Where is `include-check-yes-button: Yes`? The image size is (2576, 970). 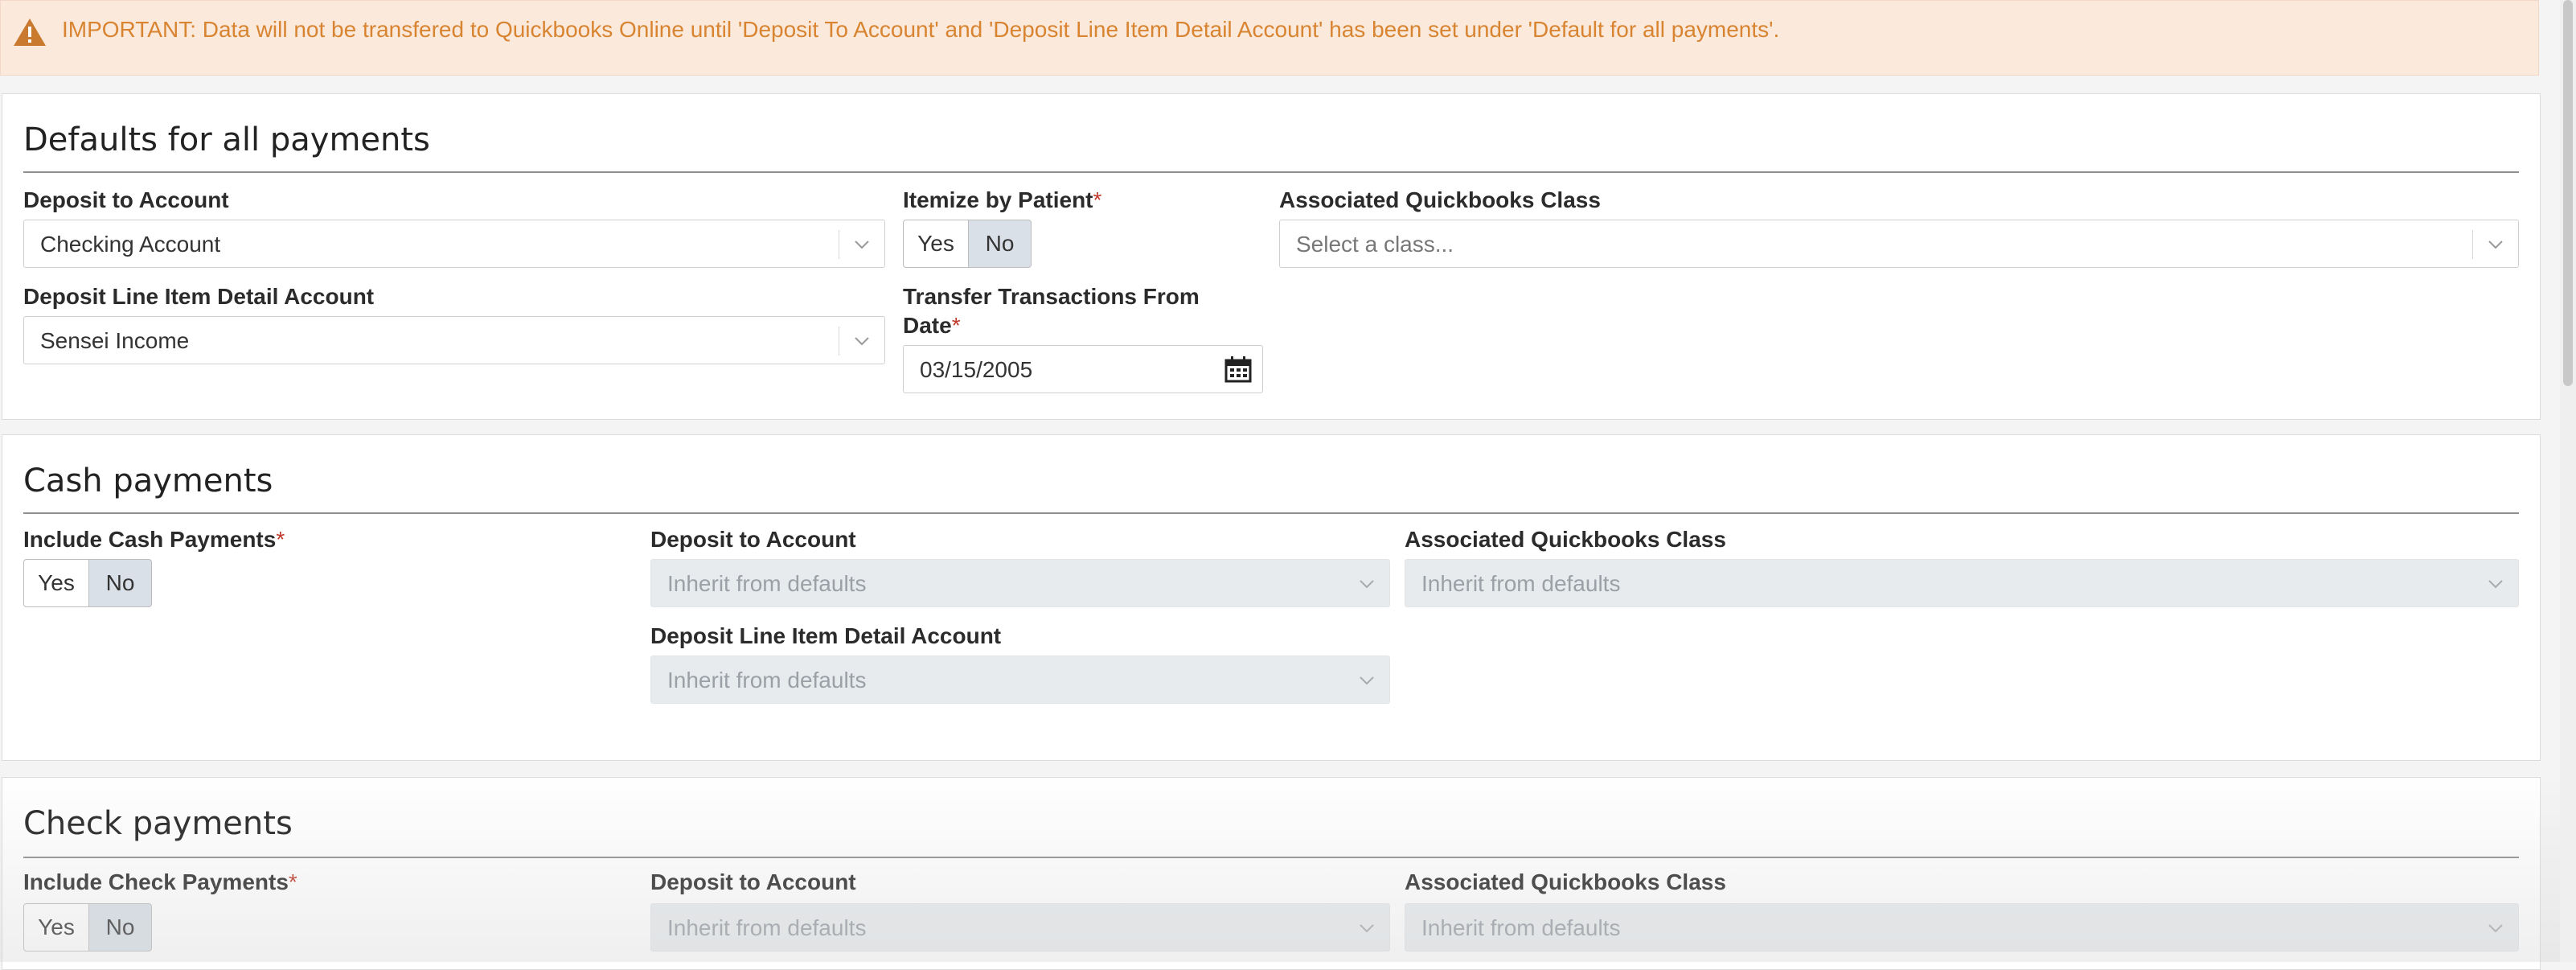 include-check-yes-button: Yes is located at coordinates (56, 927).